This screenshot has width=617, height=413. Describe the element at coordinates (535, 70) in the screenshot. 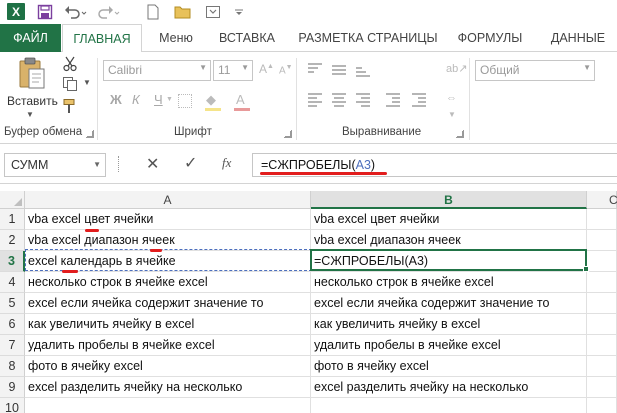

I see `number-format-combobox: Общий ▼` at that location.